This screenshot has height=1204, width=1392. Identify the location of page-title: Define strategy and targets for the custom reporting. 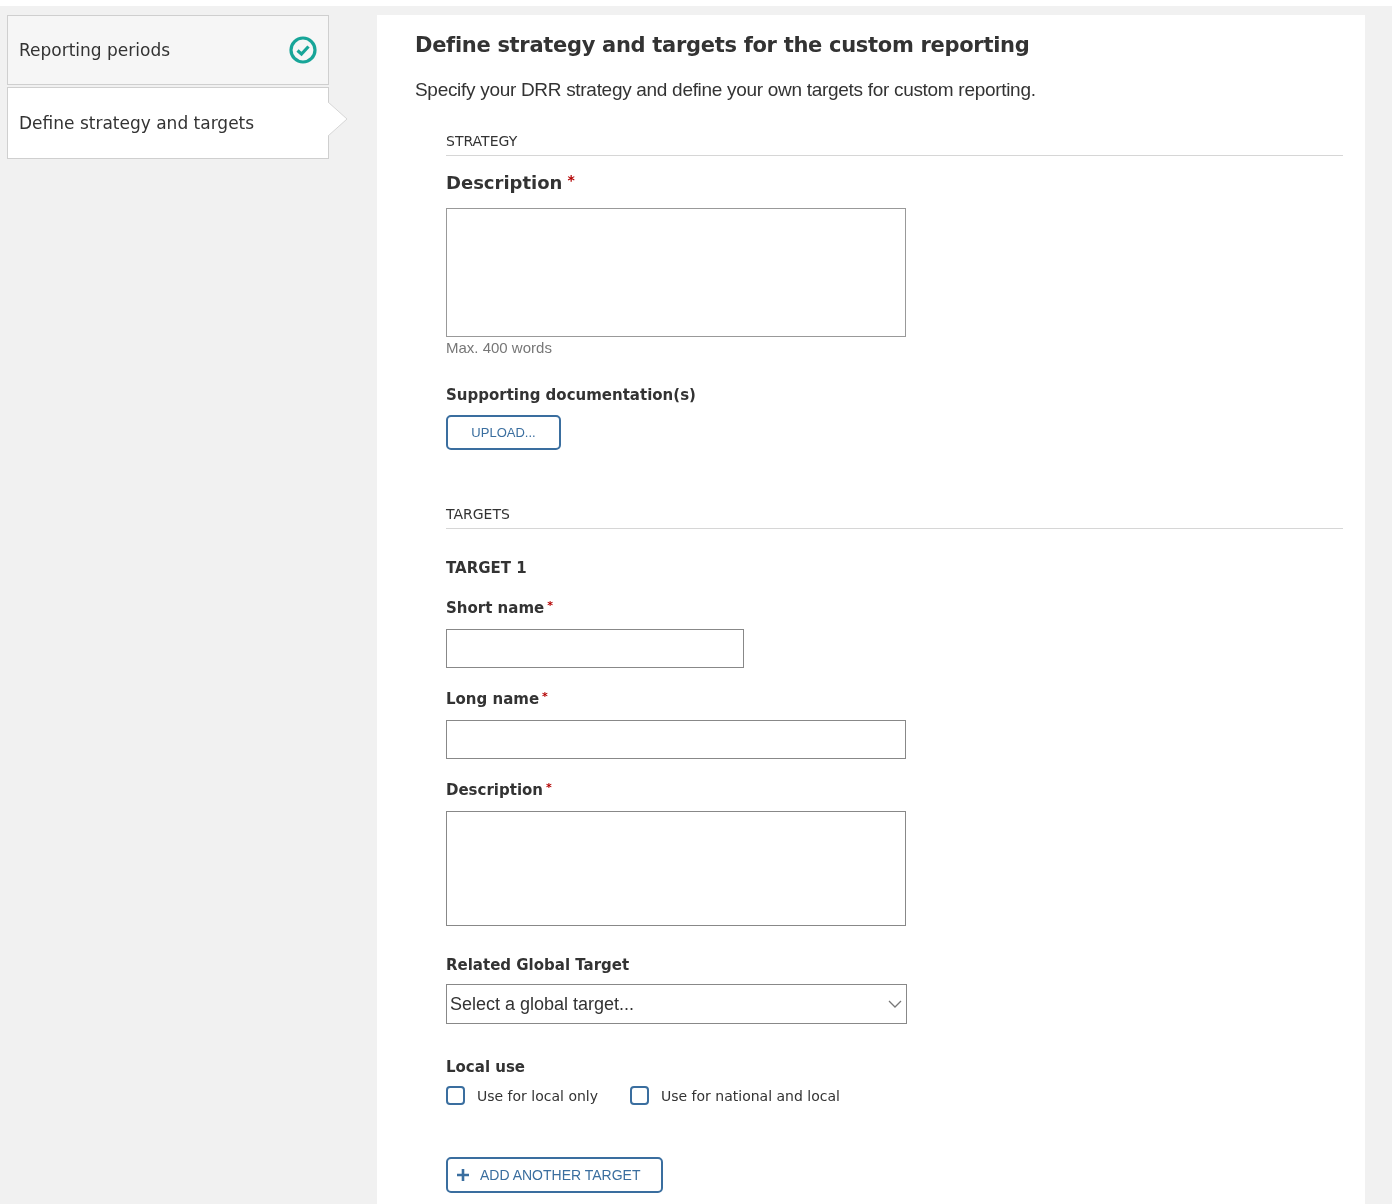
(723, 45).